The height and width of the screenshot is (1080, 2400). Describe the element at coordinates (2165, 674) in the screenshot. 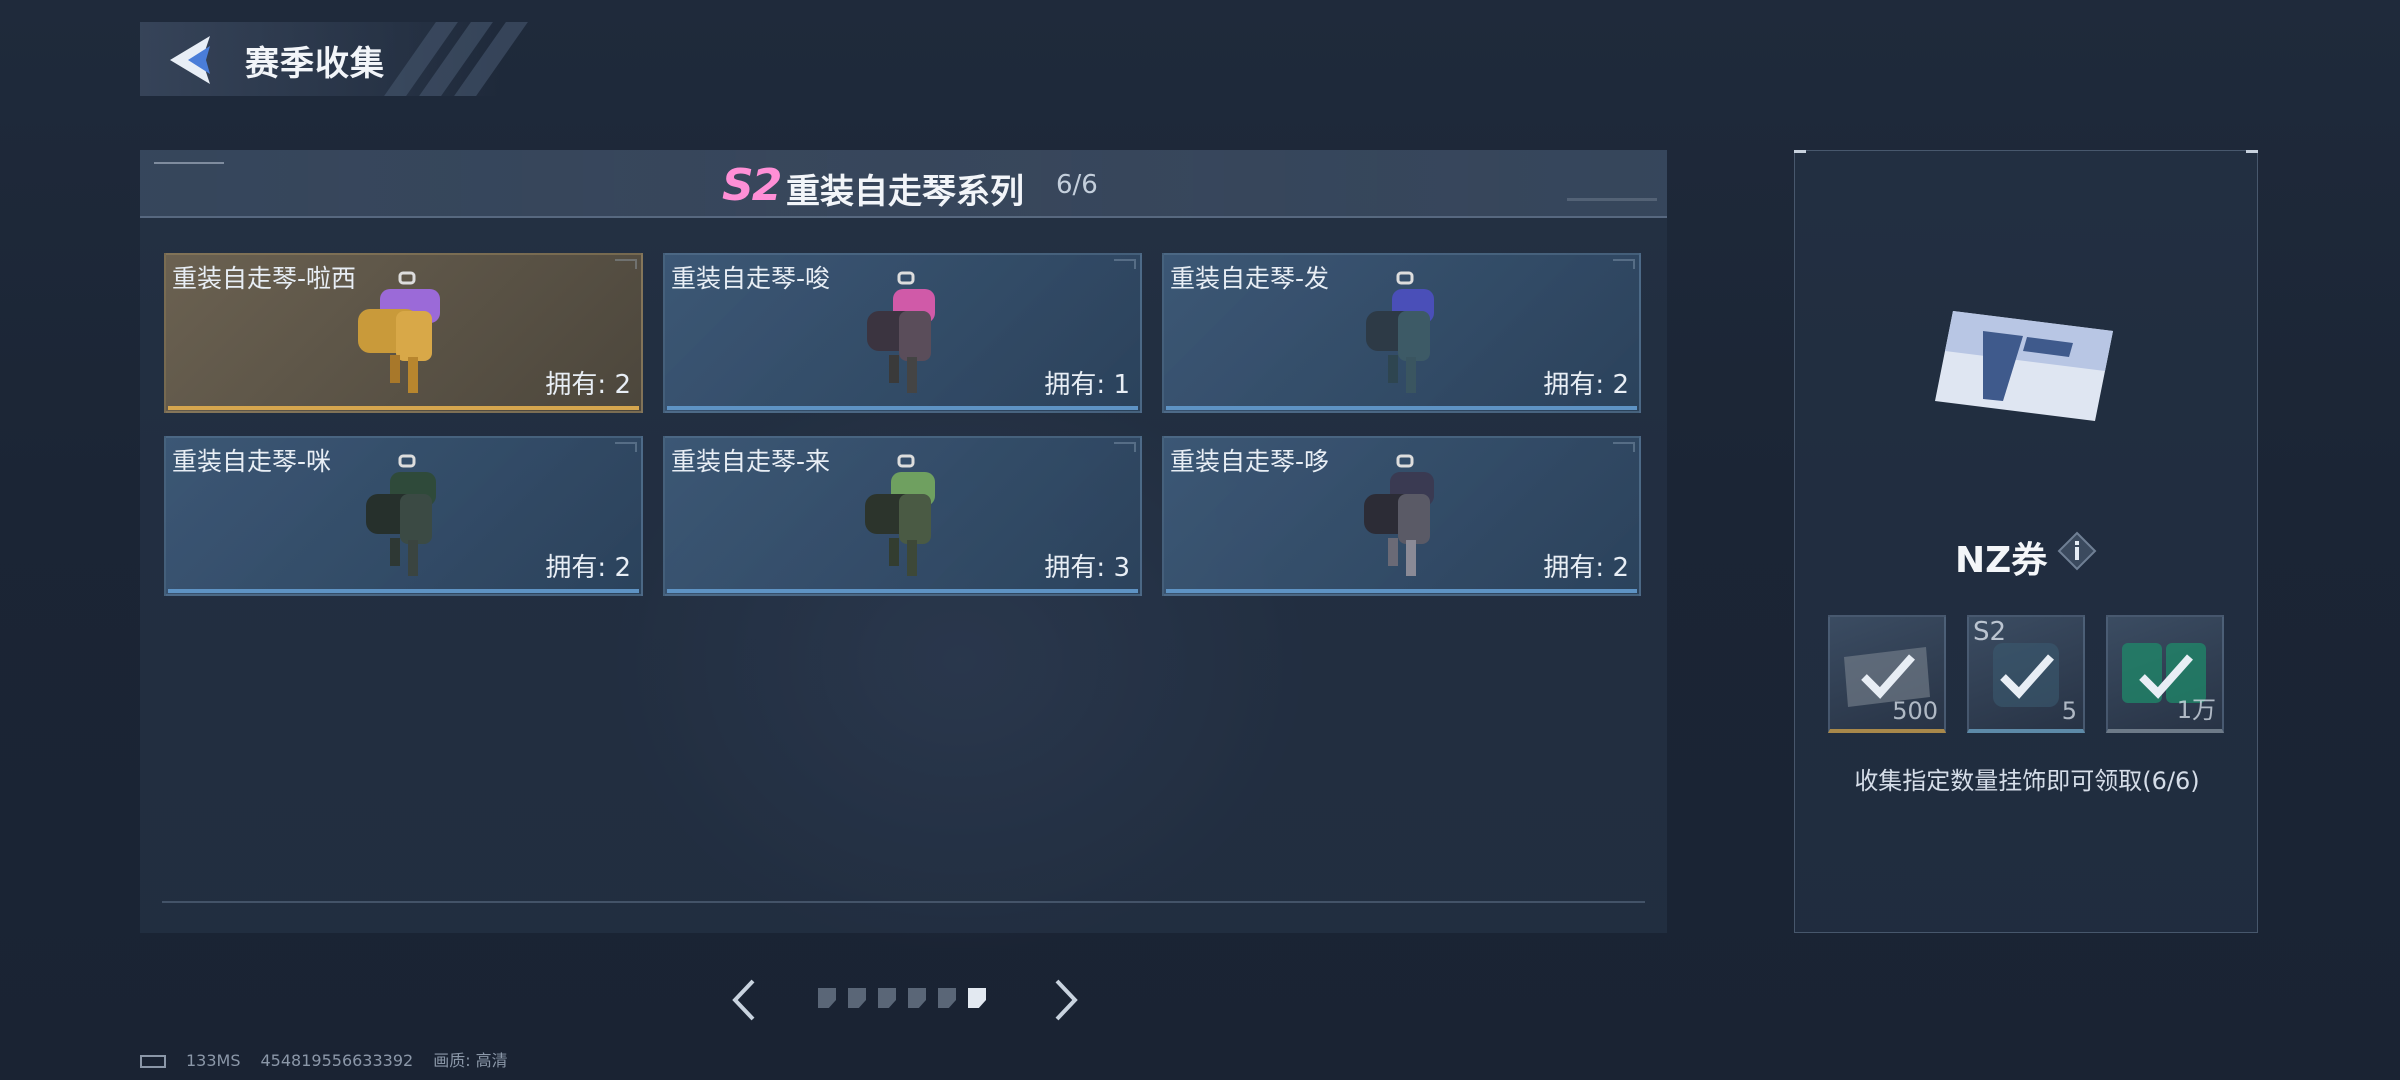

I see `reward-slot: 1万` at that location.